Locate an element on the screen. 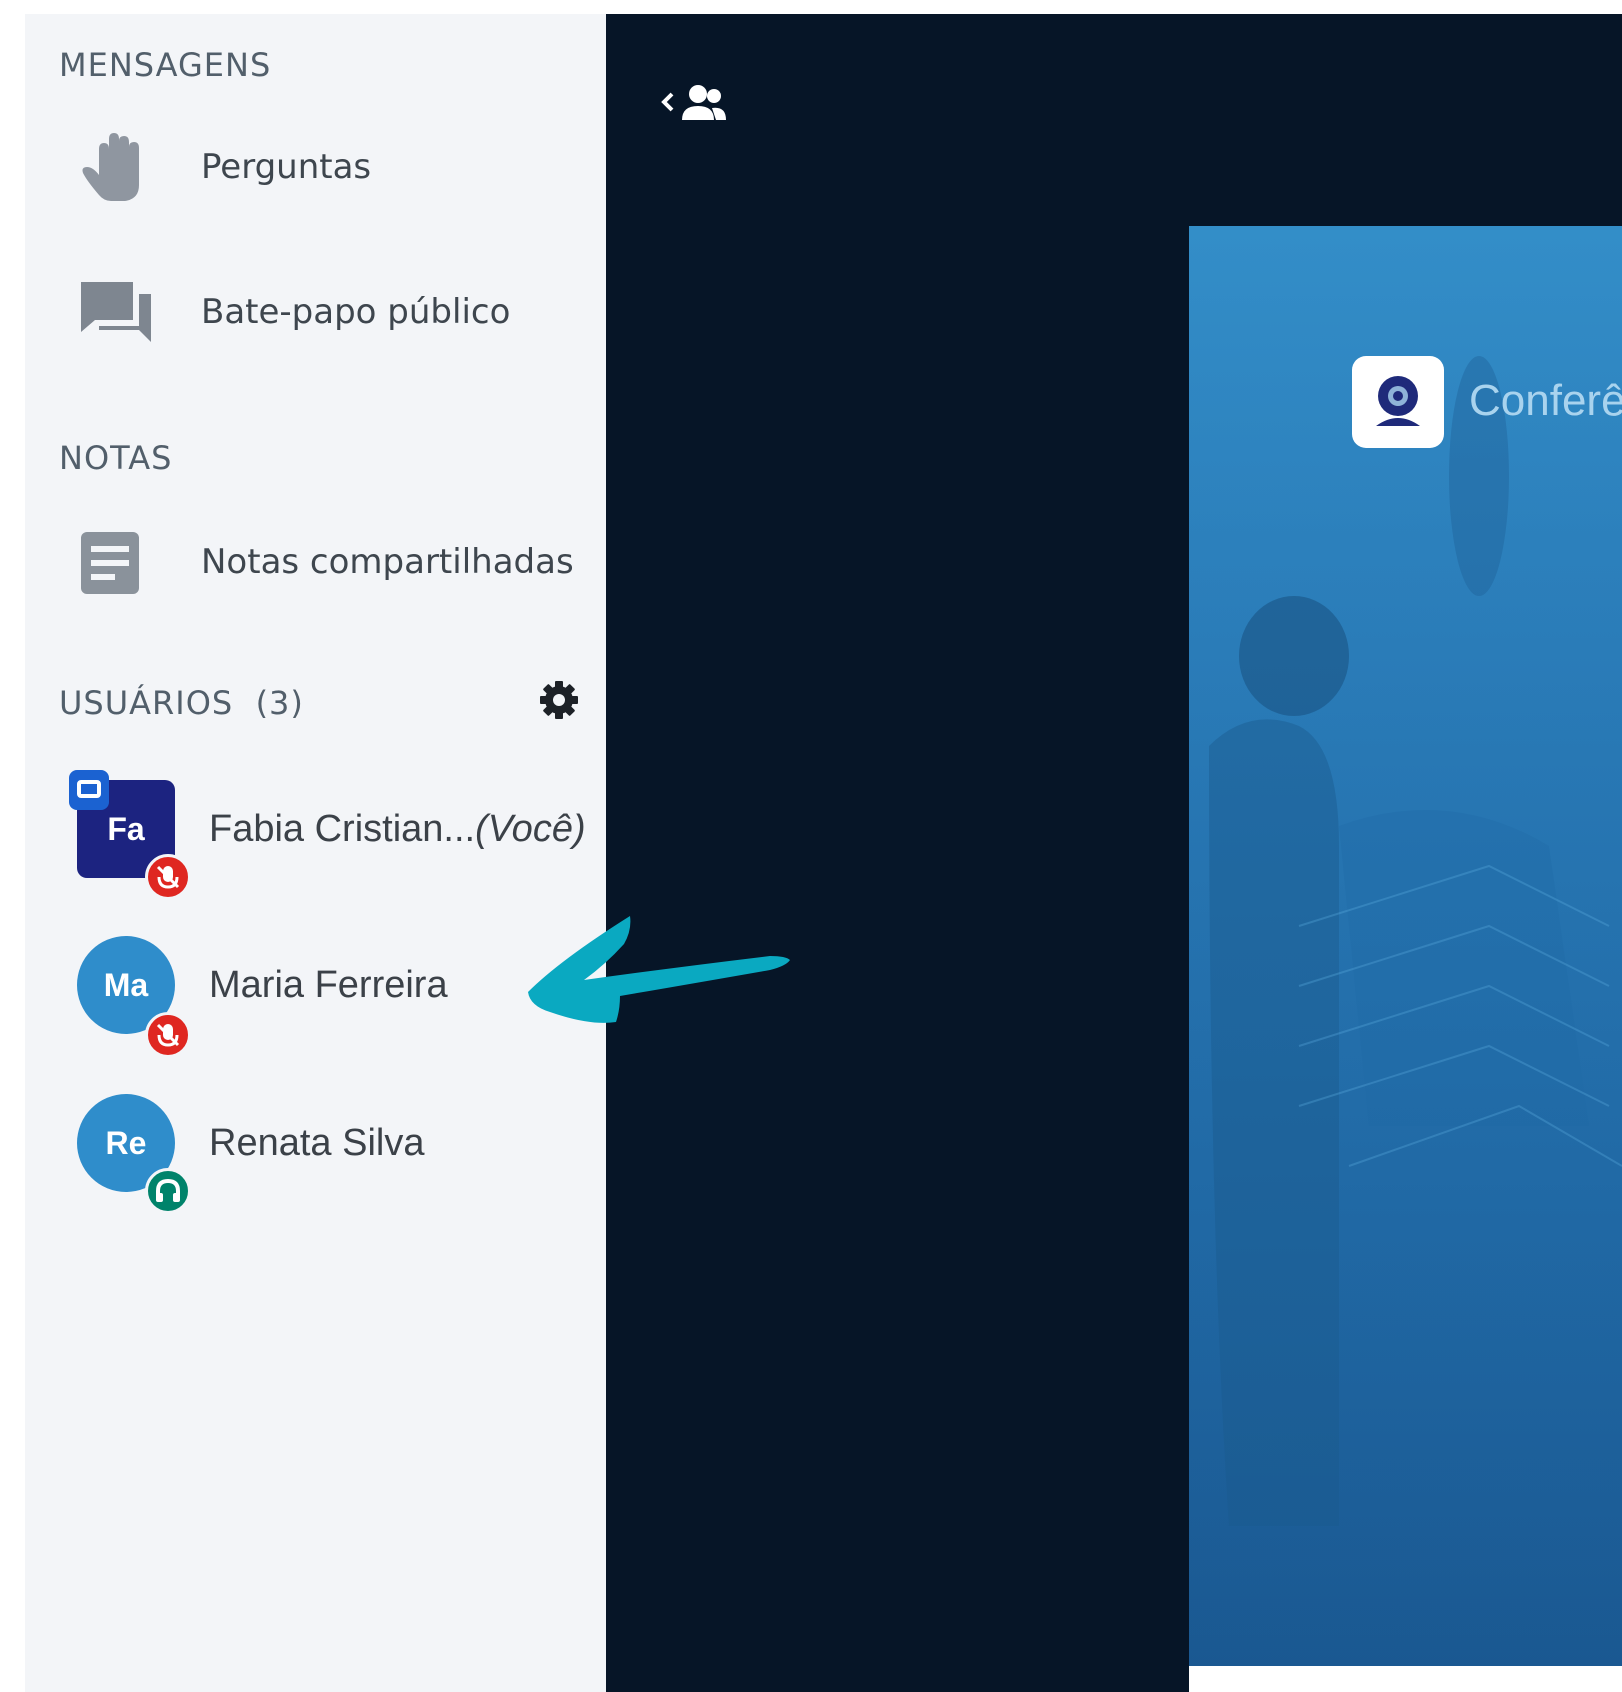 Image resolution: width=1622 pixels, height=1692 pixels. users-title-text: USUÁRIOS is located at coordinates (146, 703).